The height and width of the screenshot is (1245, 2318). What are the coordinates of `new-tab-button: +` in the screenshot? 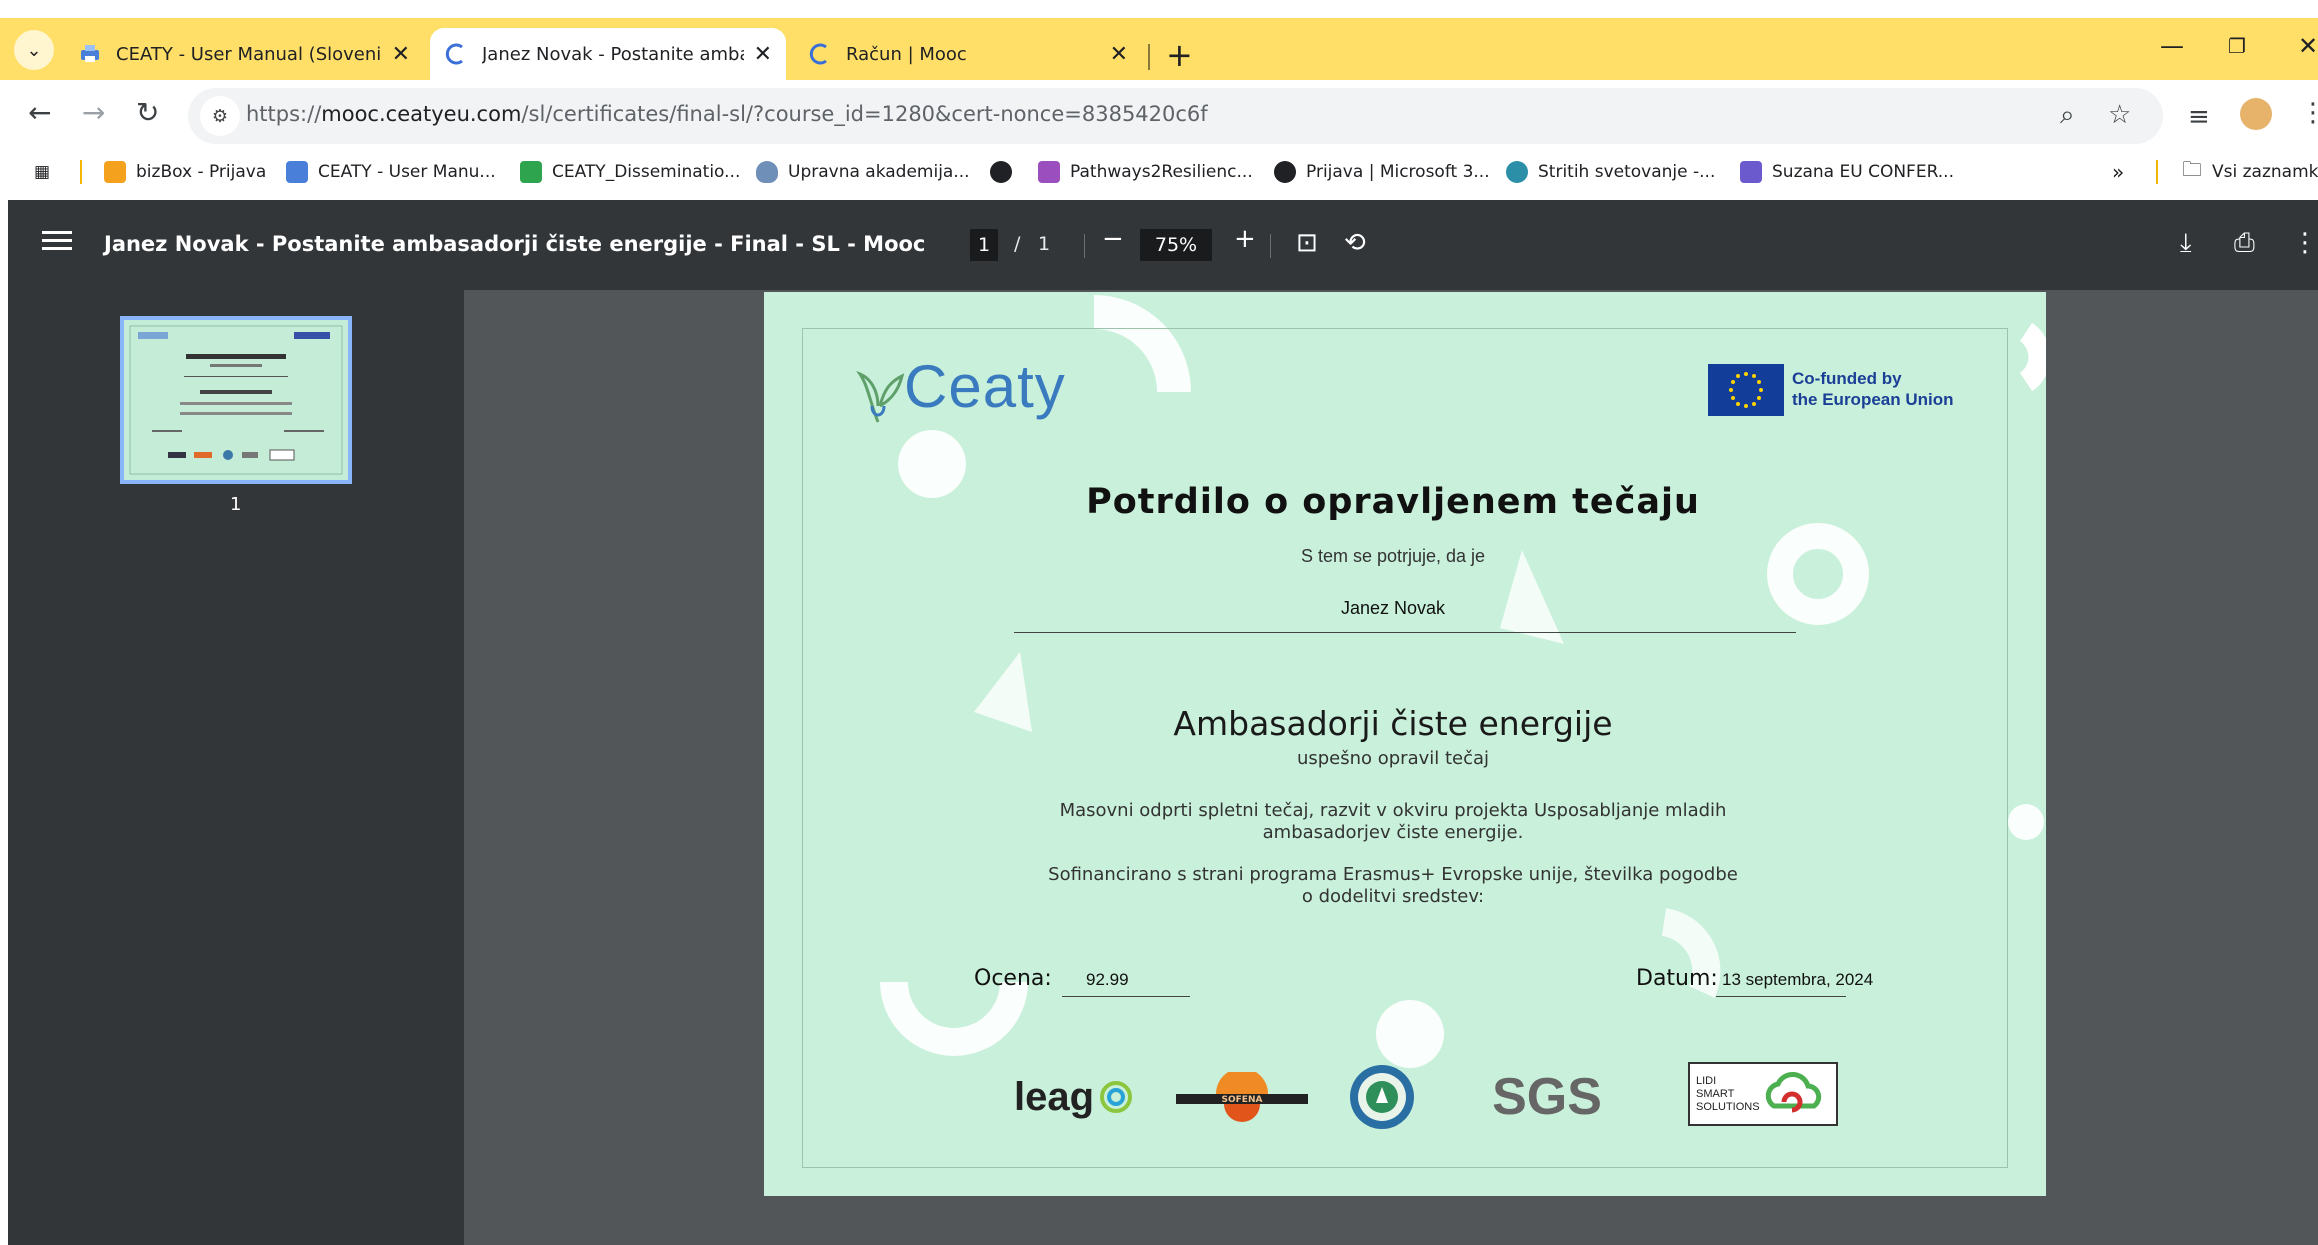 It's located at (1179, 55).